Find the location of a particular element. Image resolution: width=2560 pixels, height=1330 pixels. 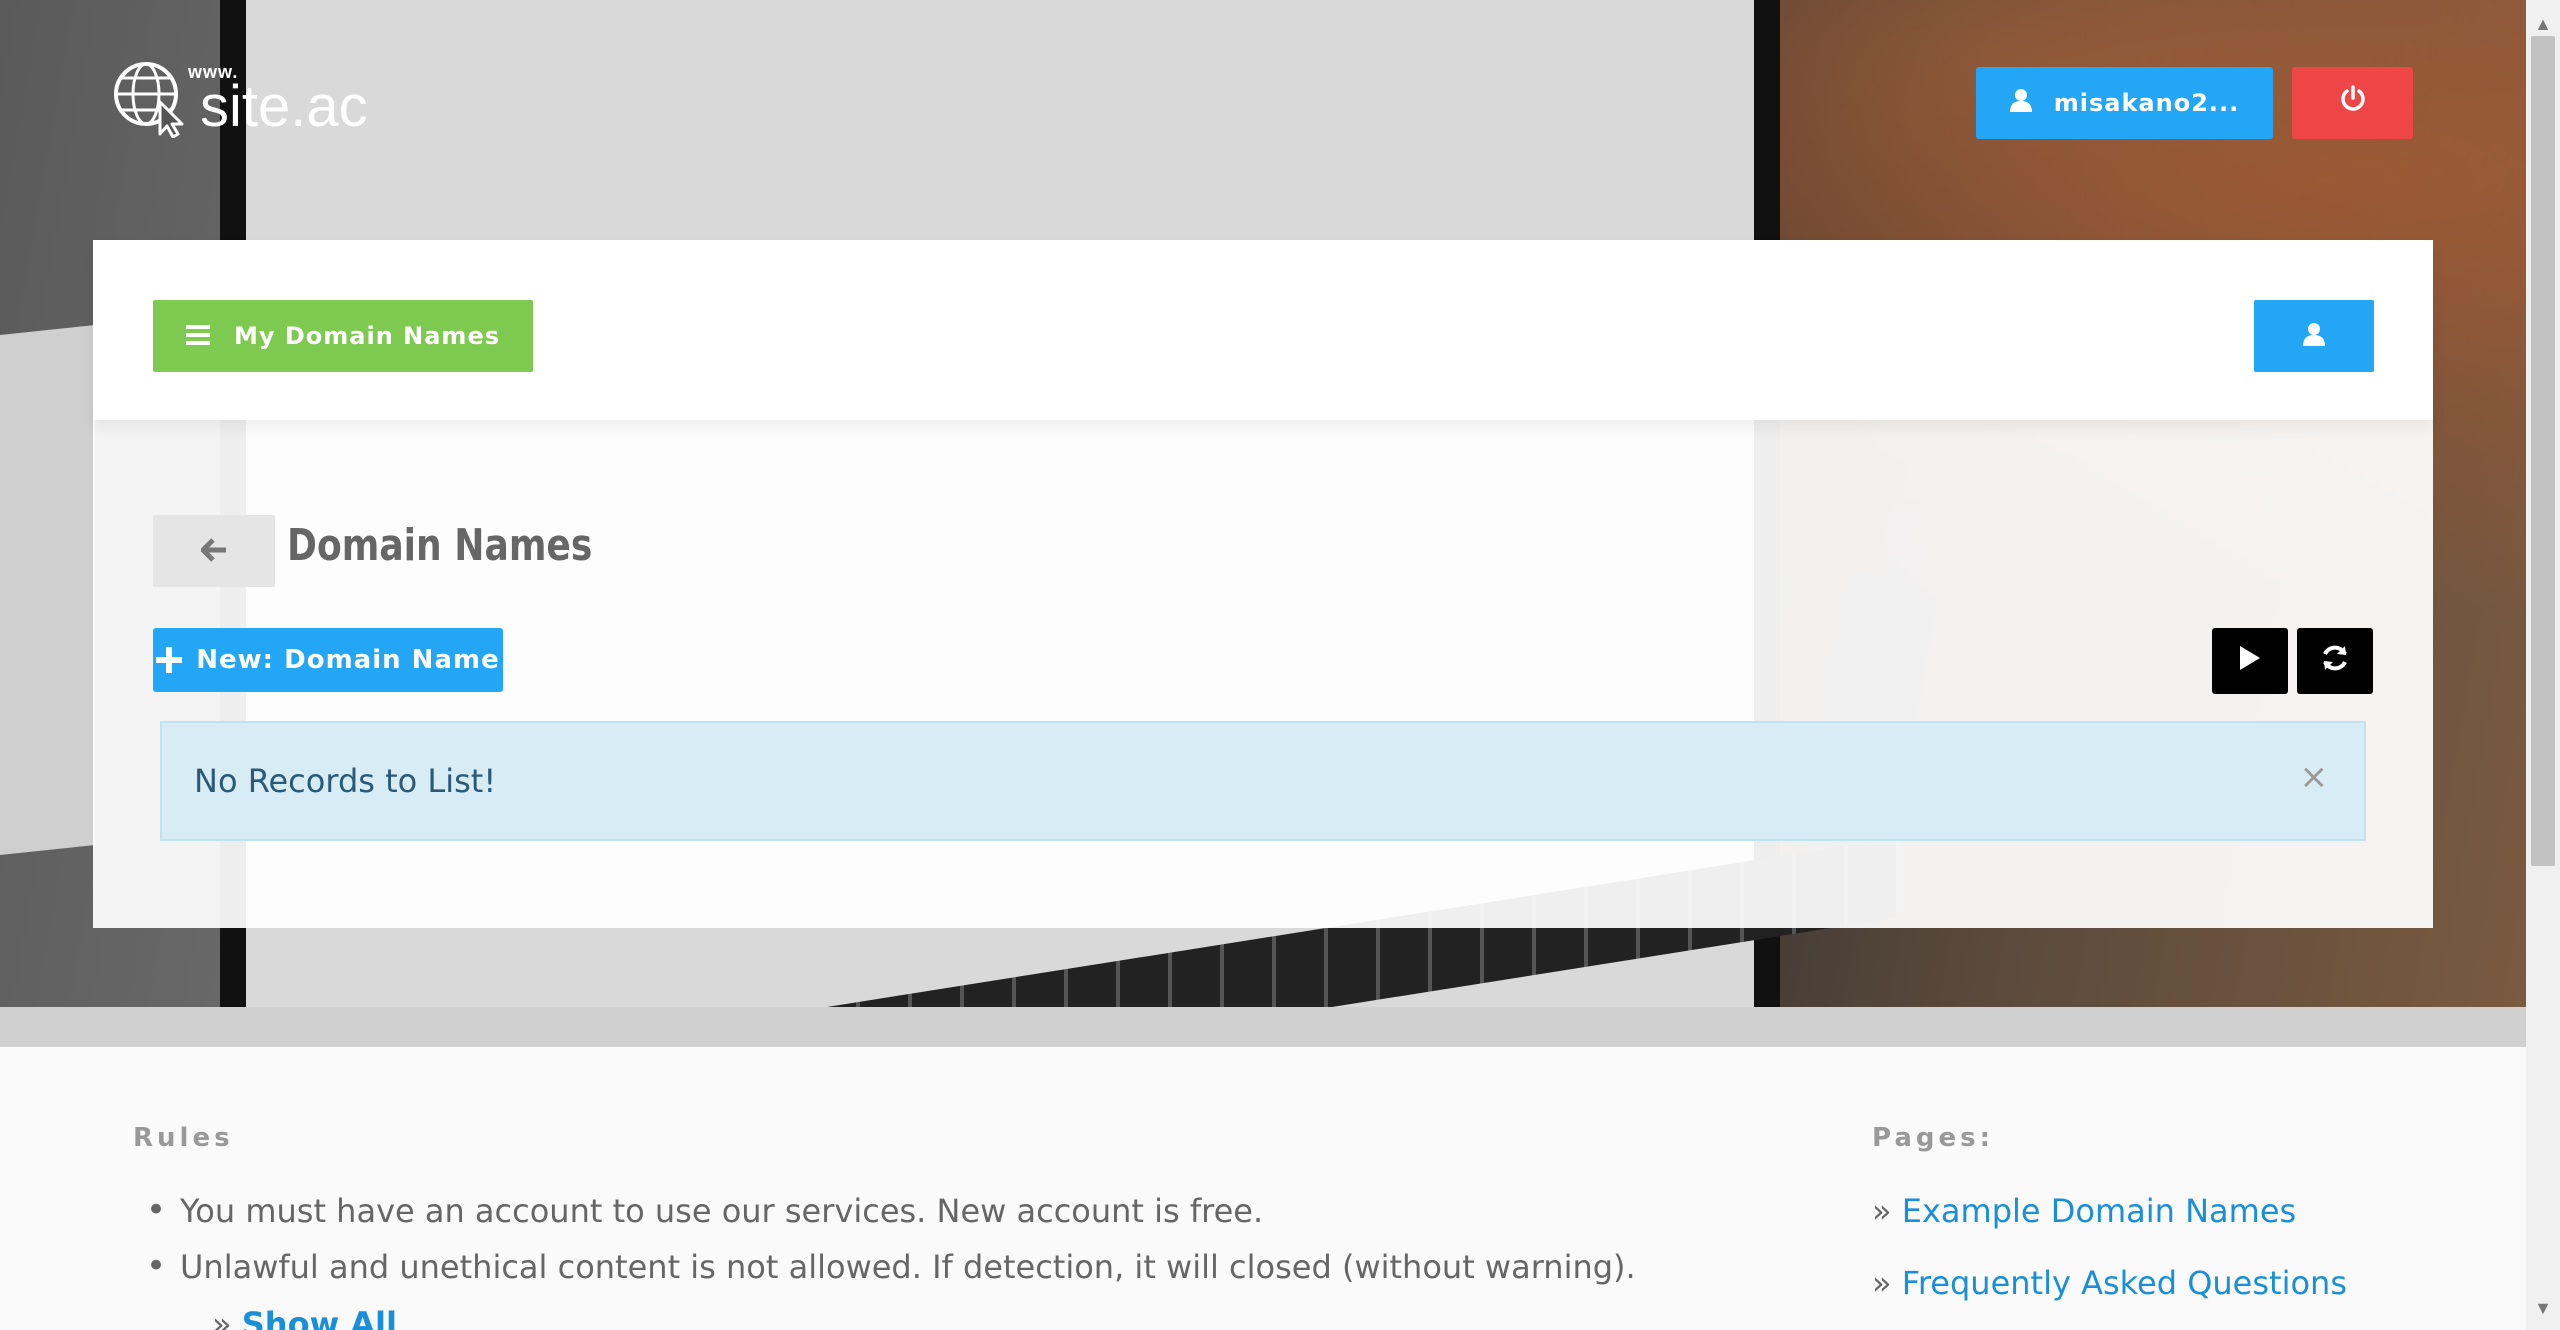

arrow-left-icon is located at coordinates (213, 551).